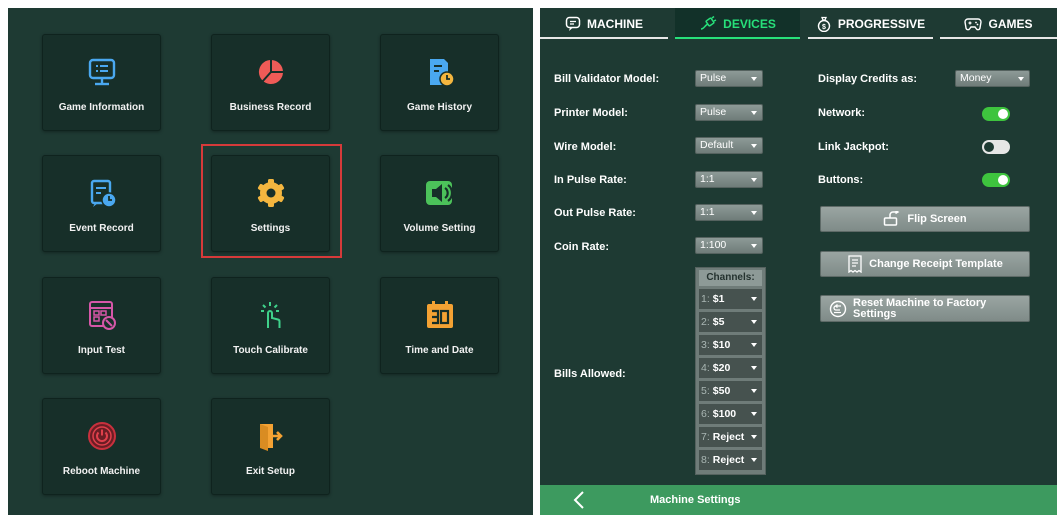  What do you see at coordinates (590, 374) in the screenshot?
I see `bills-allowed-label: Bills Allowed:` at bounding box center [590, 374].